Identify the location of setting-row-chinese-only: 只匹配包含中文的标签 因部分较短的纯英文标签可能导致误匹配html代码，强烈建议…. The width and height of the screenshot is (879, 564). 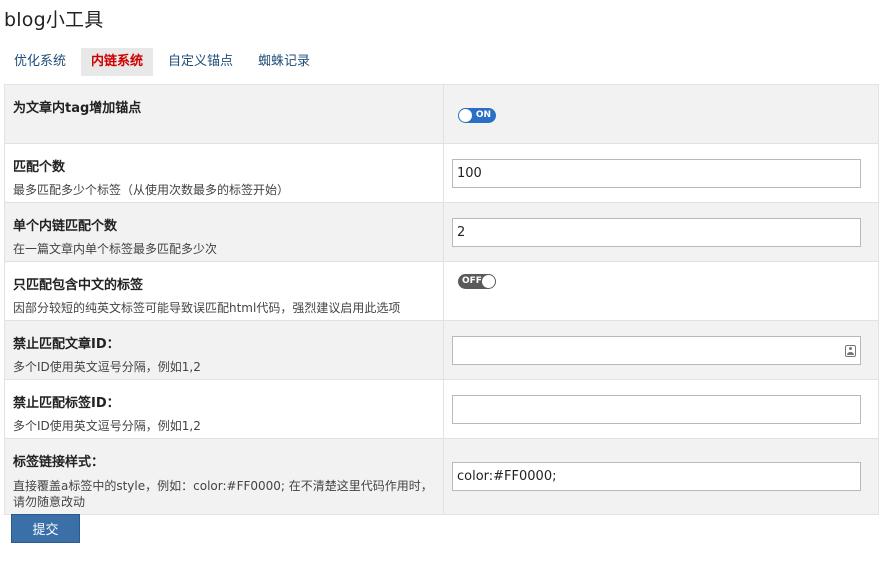
(441, 291).